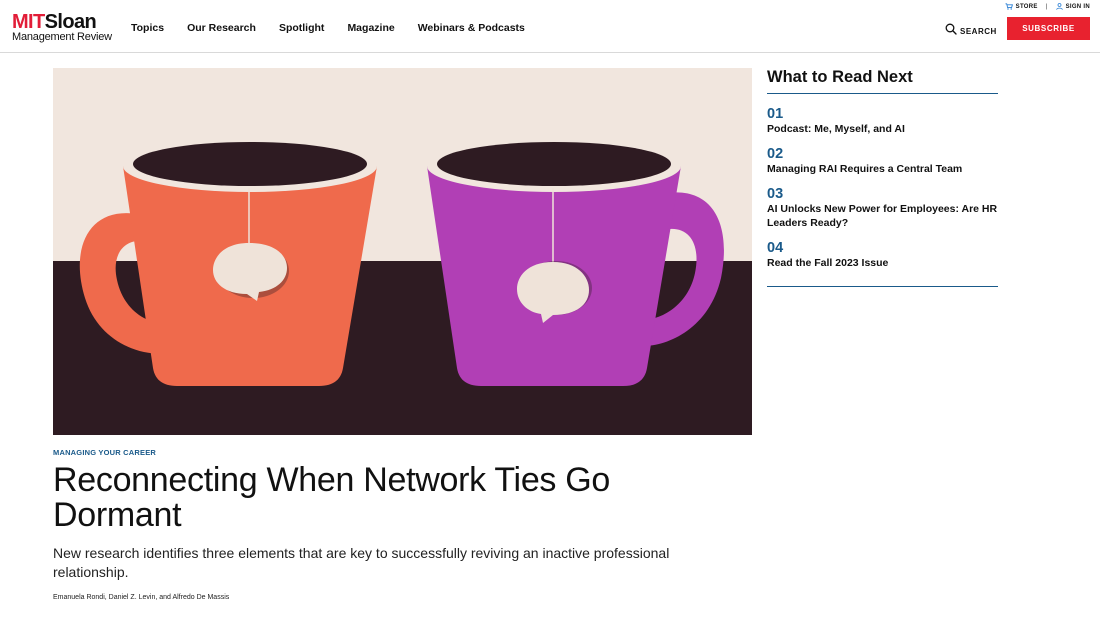  I want to click on nav-item-webinars-podcasts: Webinars & Podcasts, so click(471, 28).